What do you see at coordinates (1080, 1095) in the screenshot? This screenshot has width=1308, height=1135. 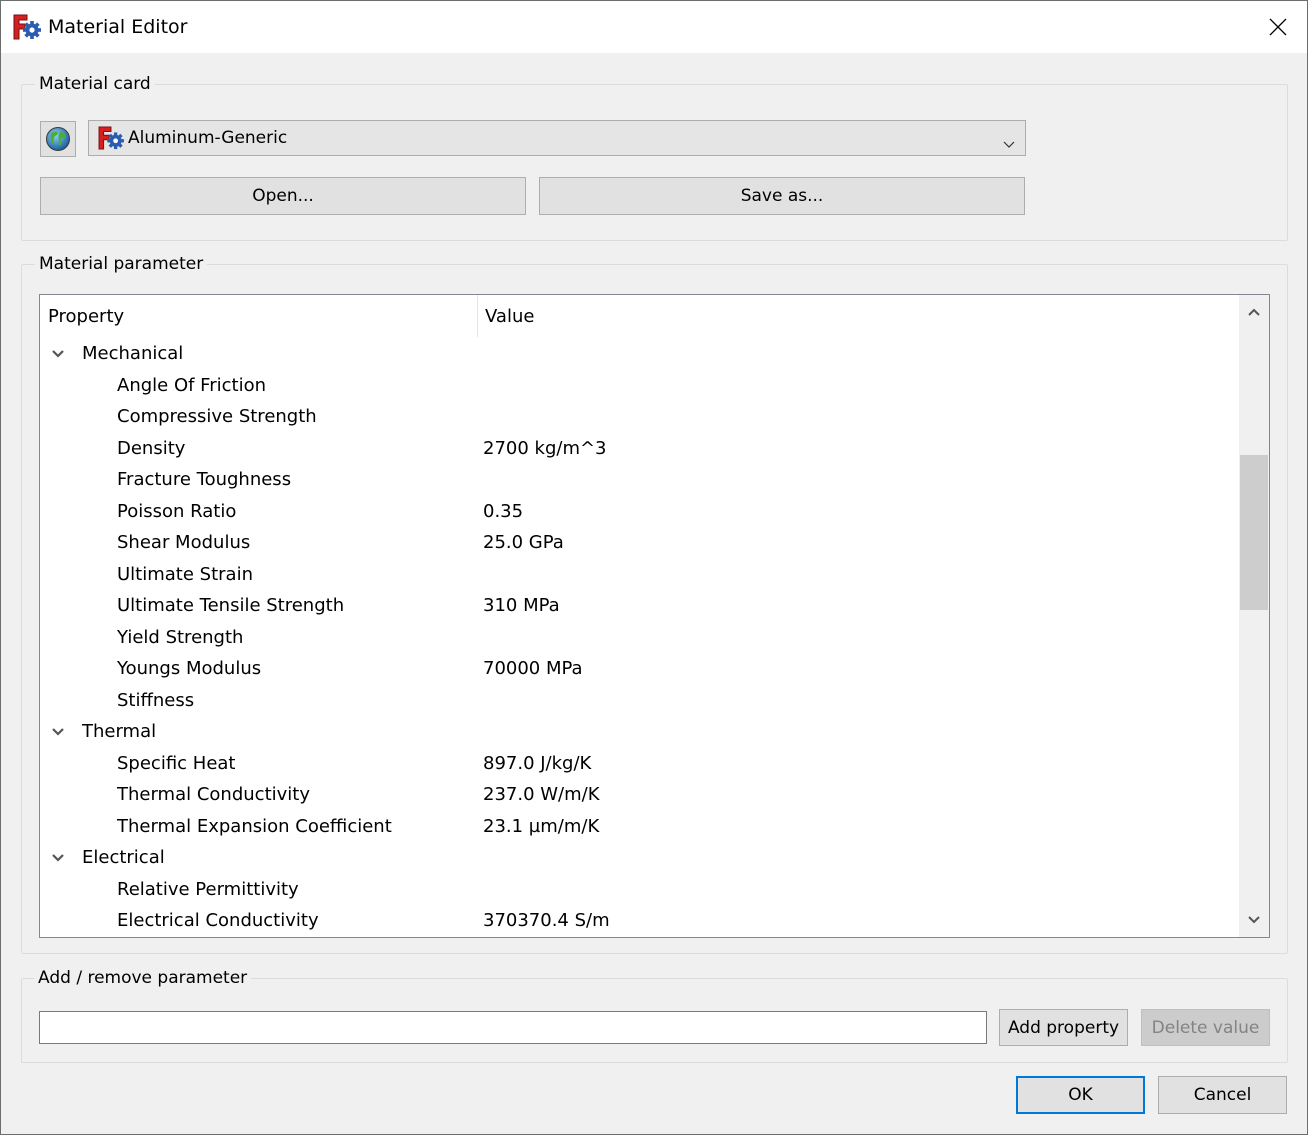 I see `ok-button: OK` at bounding box center [1080, 1095].